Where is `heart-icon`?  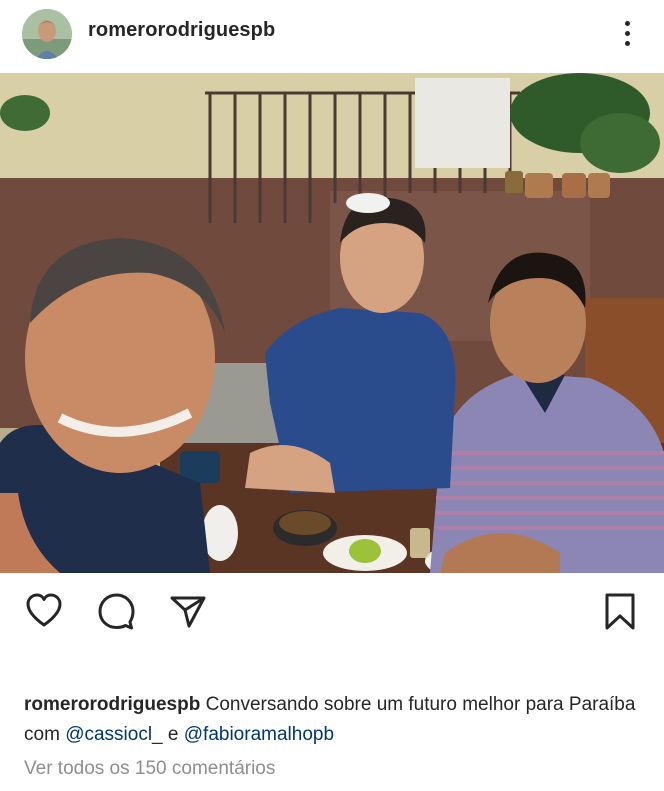 heart-icon is located at coordinates (44, 610).